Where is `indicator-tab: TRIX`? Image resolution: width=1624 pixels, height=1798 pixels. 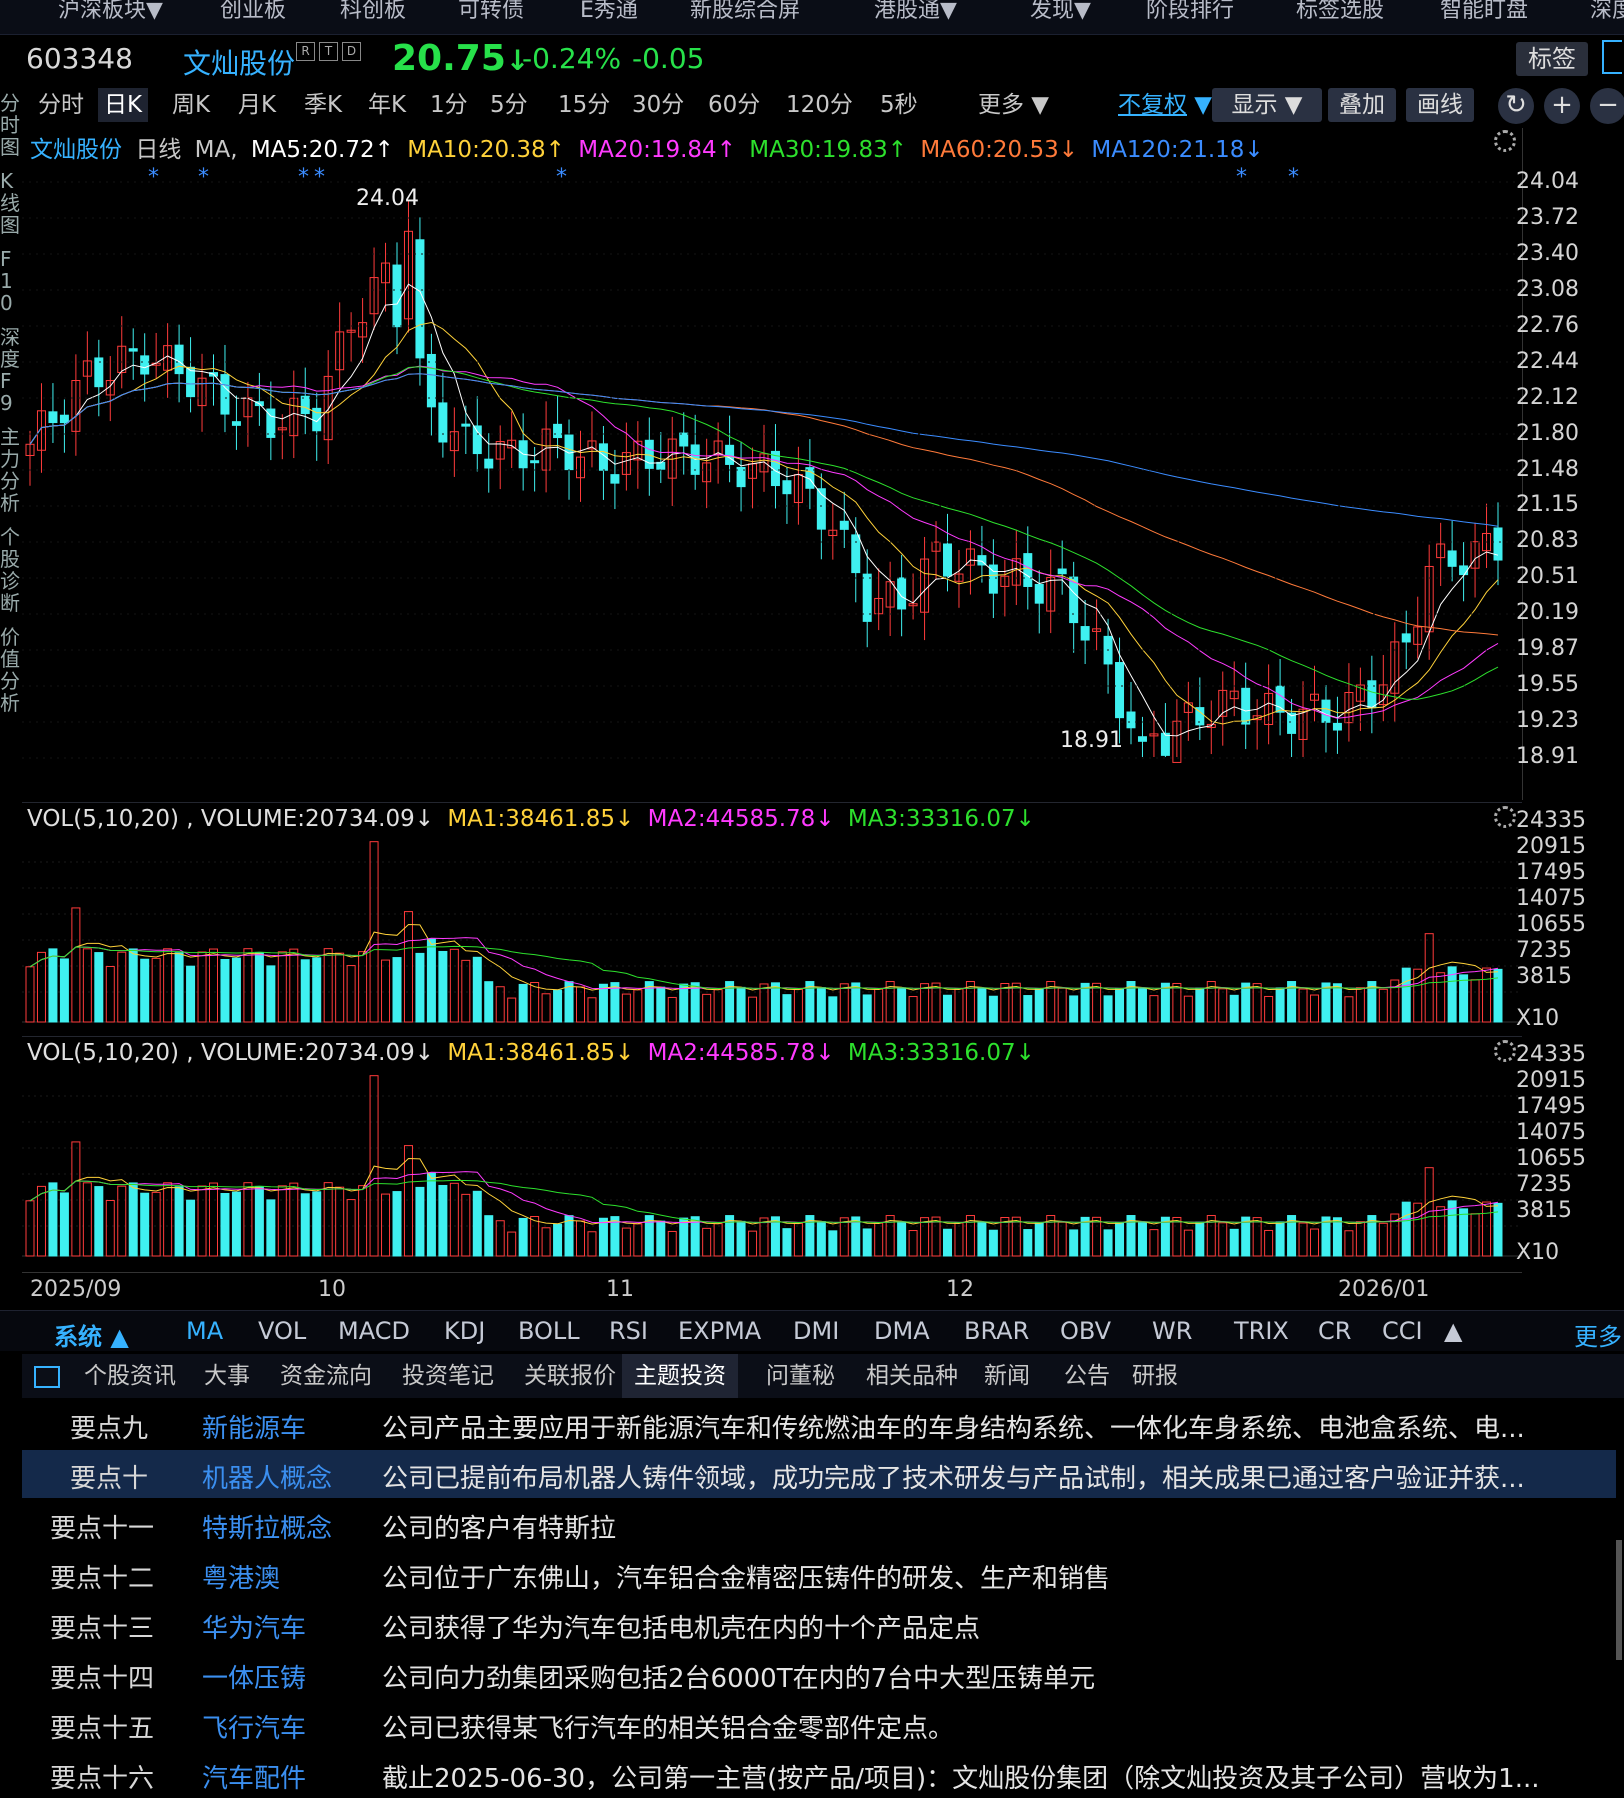
indicator-tab: TRIX is located at coordinates (1261, 1331).